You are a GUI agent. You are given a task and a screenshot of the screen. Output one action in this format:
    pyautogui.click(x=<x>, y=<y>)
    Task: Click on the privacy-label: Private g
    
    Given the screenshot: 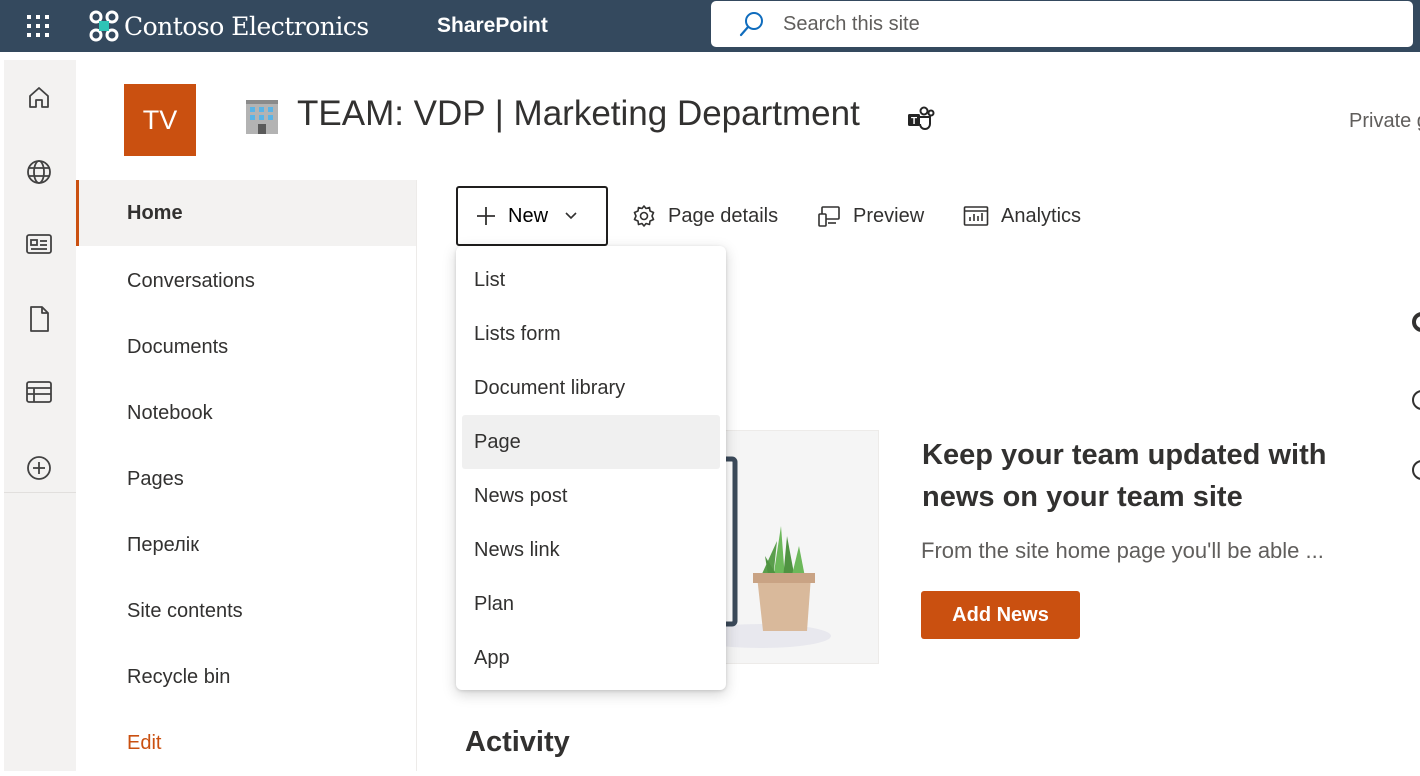 What is the action you would take?
    pyautogui.click(x=1384, y=121)
    